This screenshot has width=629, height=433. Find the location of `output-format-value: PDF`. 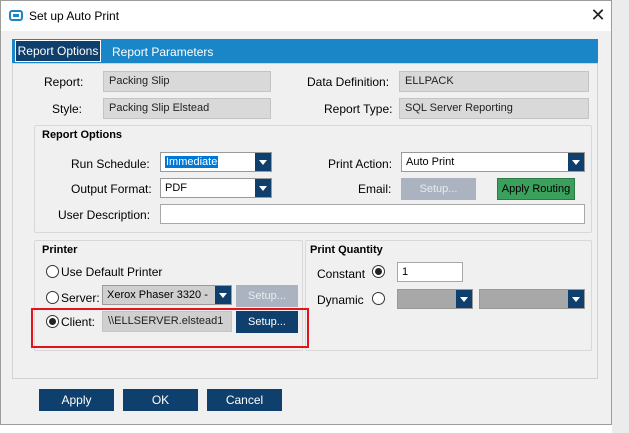

output-format-value: PDF is located at coordinates (176, 188).